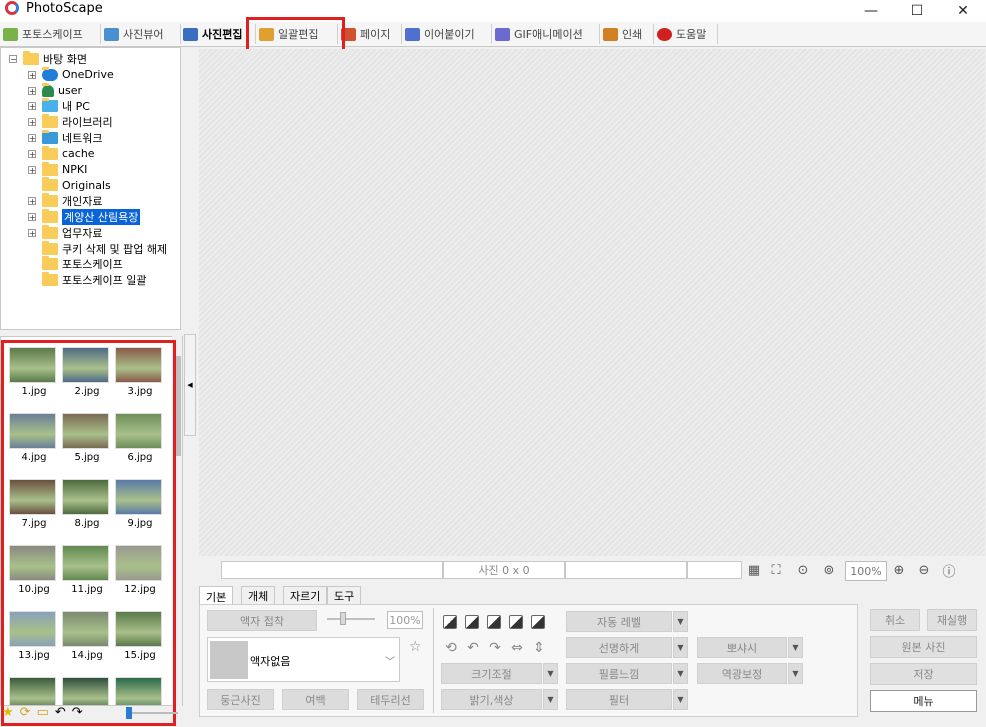 This screenshot has width=986, height=727. What do you see at coordinates (550, 673) in the screenshot?
I see `resize-dropdown-icon: ▼` at bounding box center [550, 673].